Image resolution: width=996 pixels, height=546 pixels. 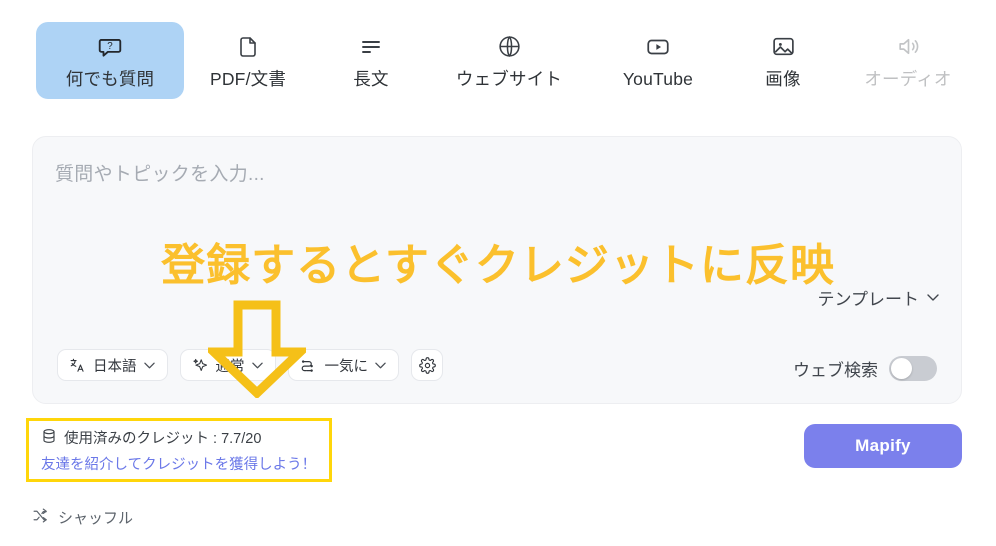 What do you see at coordinates (868, 299) in the screenshot?
I see `template-label: テンプレート` at bounding box center [868, 299].